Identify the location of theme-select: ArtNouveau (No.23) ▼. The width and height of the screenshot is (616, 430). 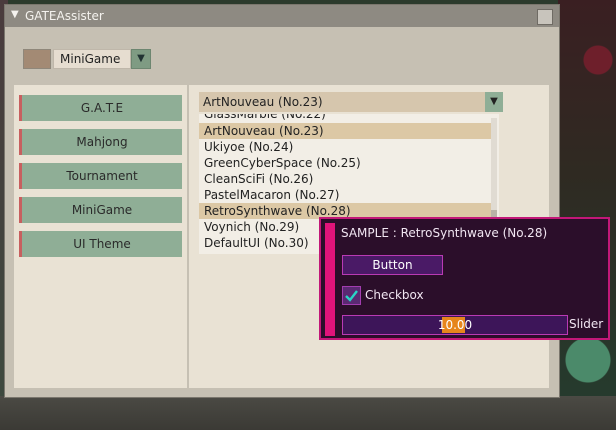
(351, 102).